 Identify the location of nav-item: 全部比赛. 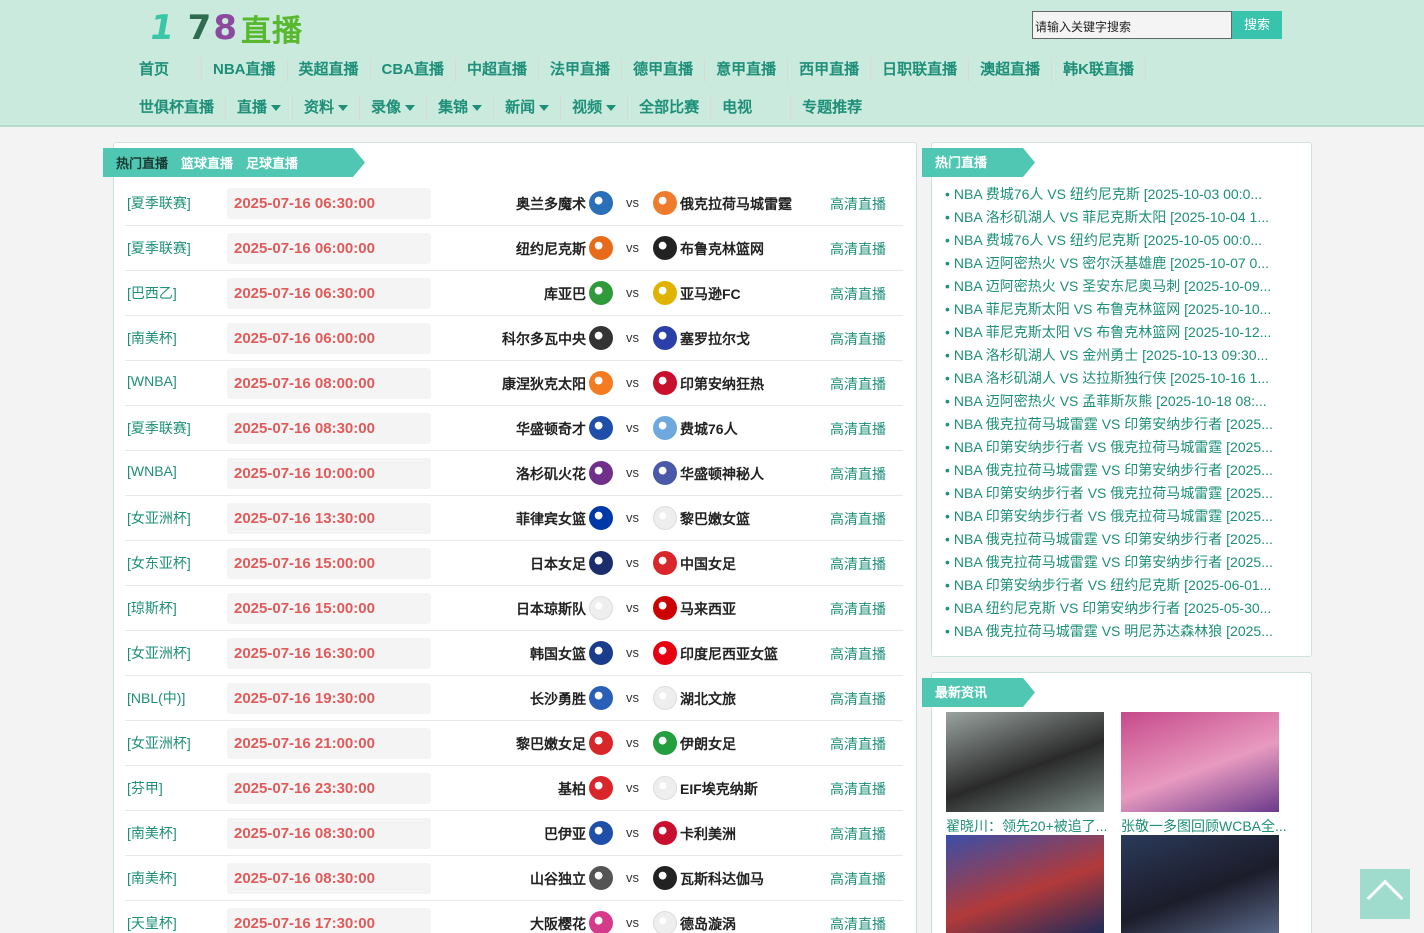
(670, 108).